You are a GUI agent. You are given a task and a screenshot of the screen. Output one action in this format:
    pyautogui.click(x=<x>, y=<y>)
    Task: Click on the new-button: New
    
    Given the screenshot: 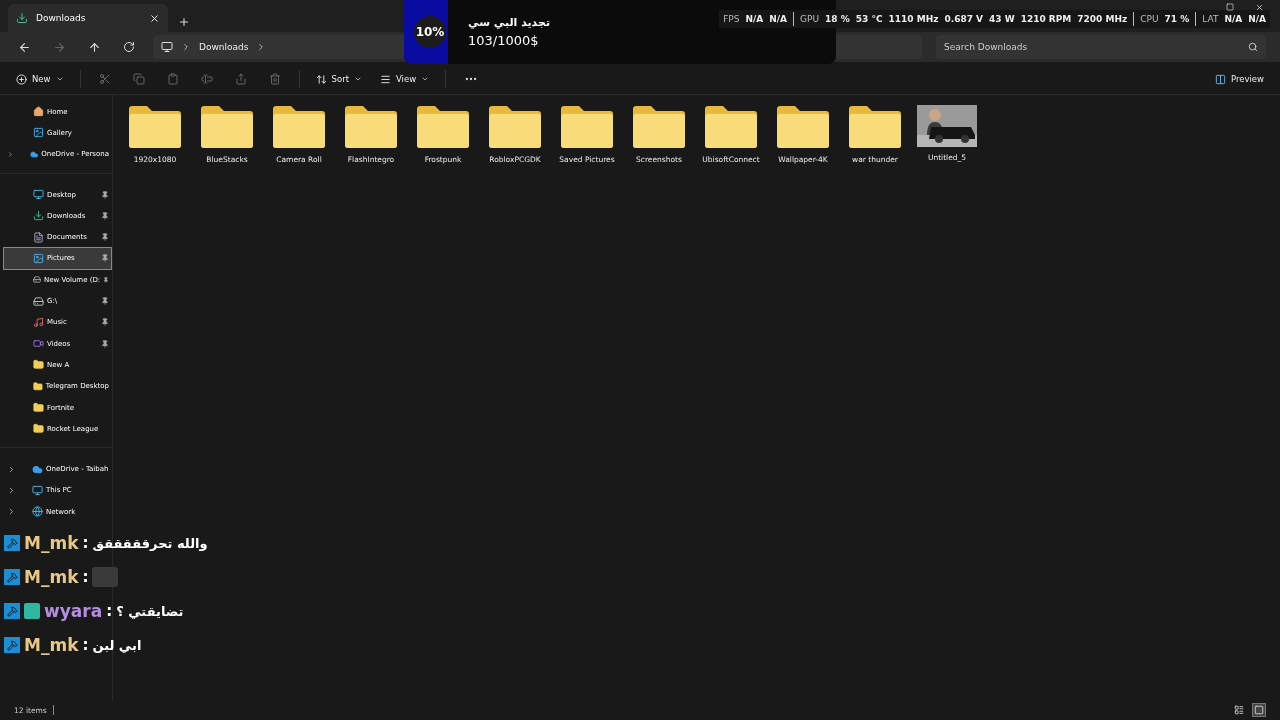 What is the action you would take?
    pyautogui.click(x=40, y=79)
    